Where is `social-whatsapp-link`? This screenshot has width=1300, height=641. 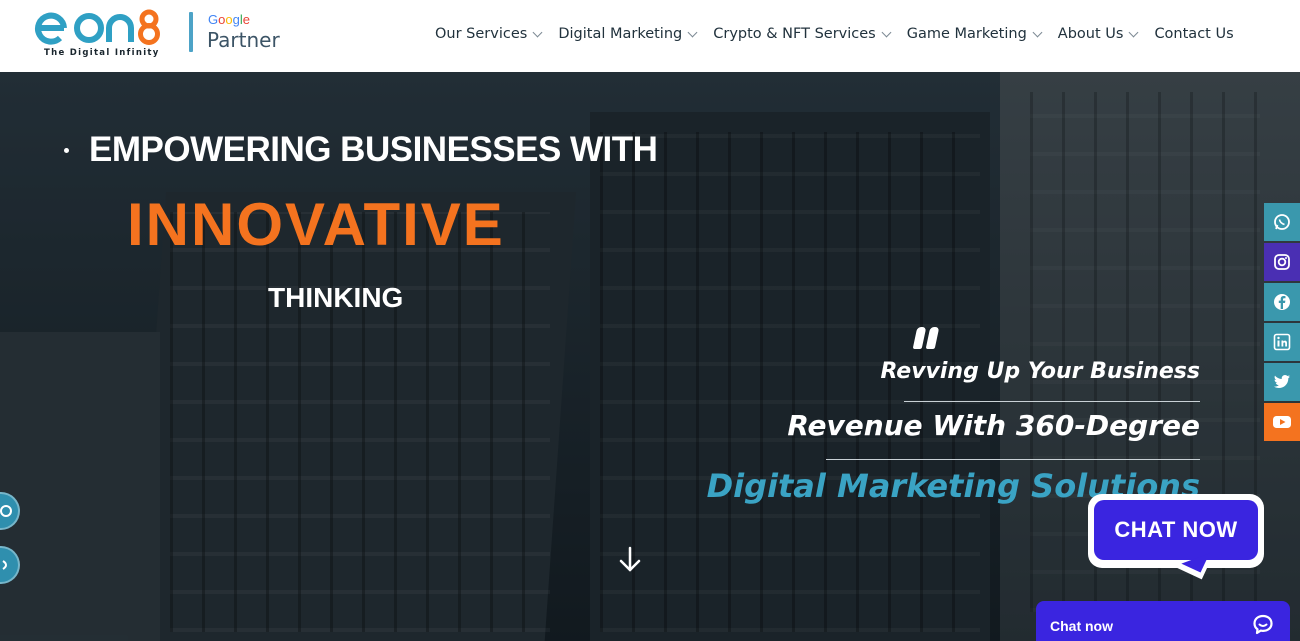
social-whatsapp-link is located at coordinates (1282, 222).